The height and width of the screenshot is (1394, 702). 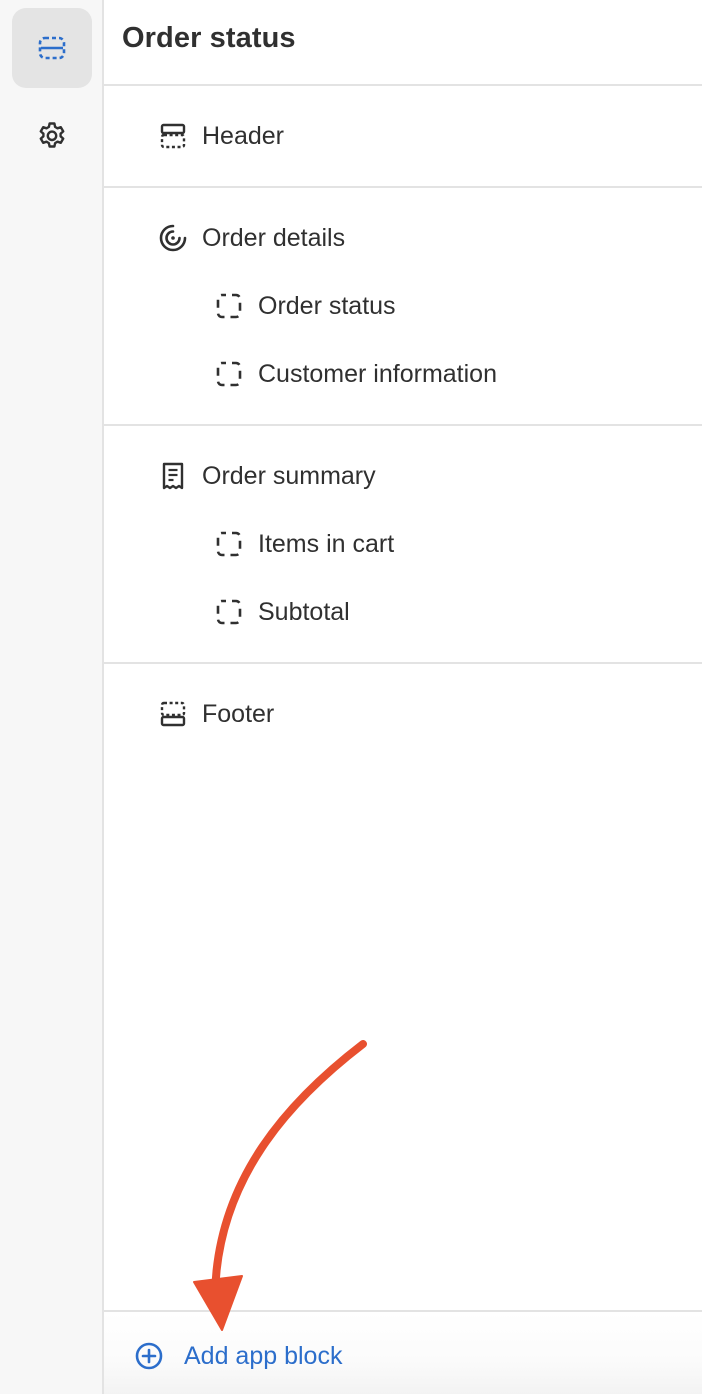 What do you see at coordinates (173, 714) in the screenshot?
I see `footer-layout-icon` at bounding box center [173, 714].